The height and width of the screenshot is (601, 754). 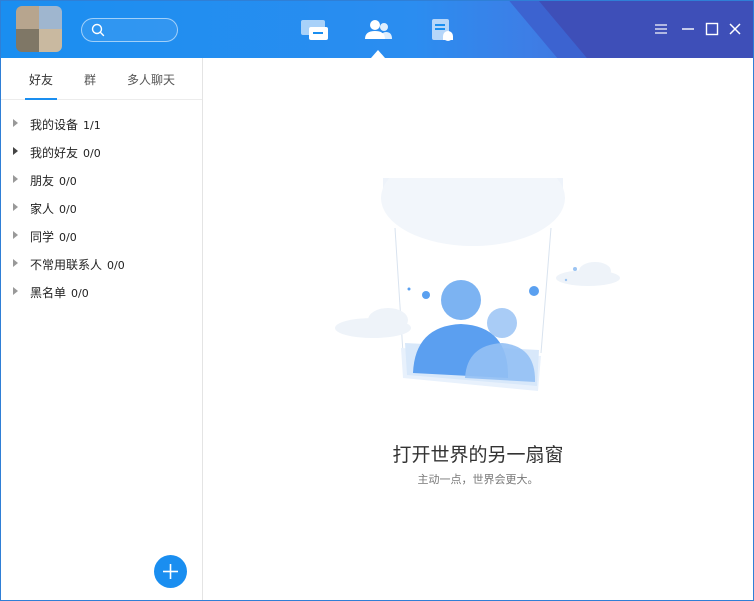 I want to click on minimize-icon, so click(x=688, y=29).